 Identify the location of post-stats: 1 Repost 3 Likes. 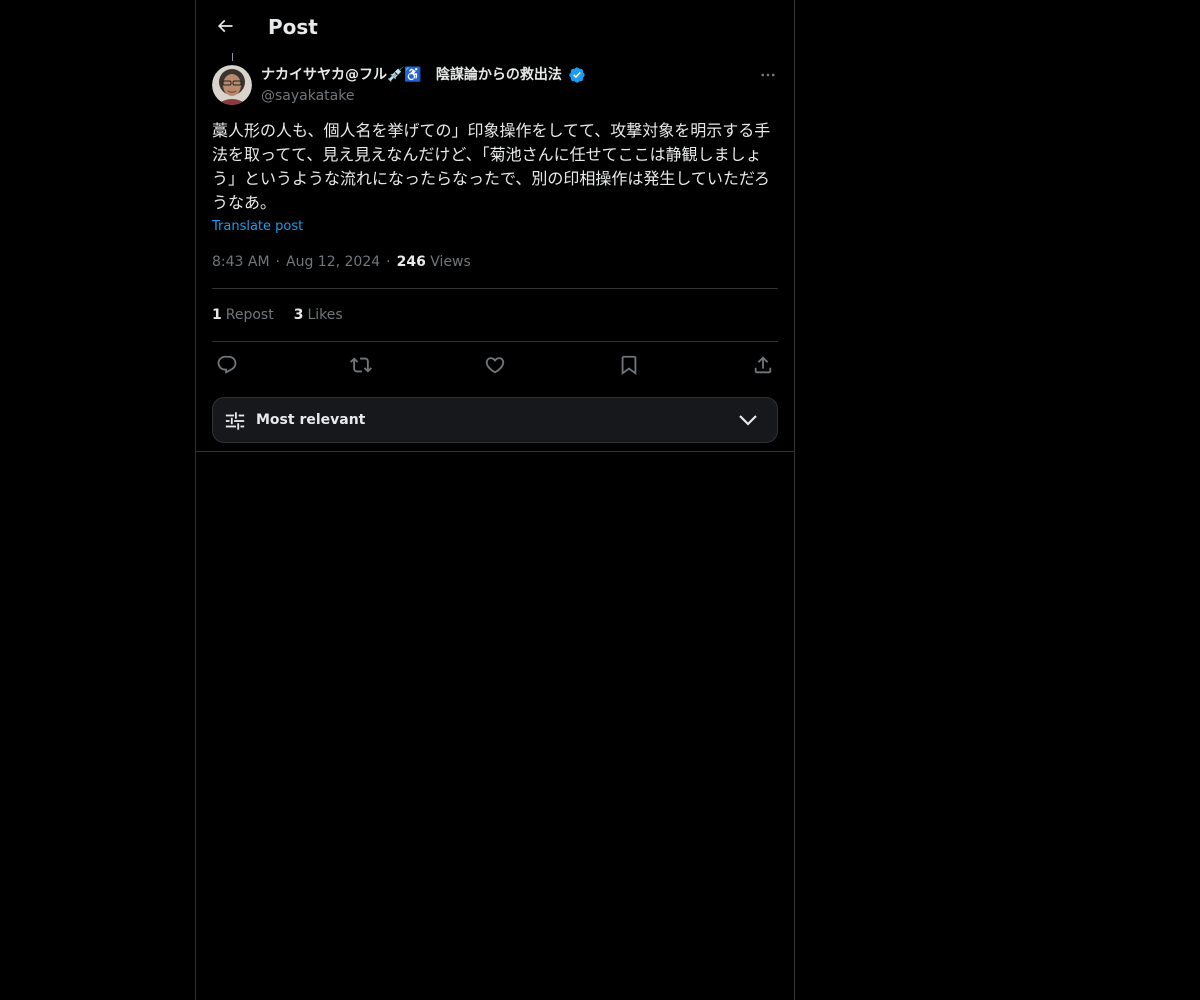
(277, 315).